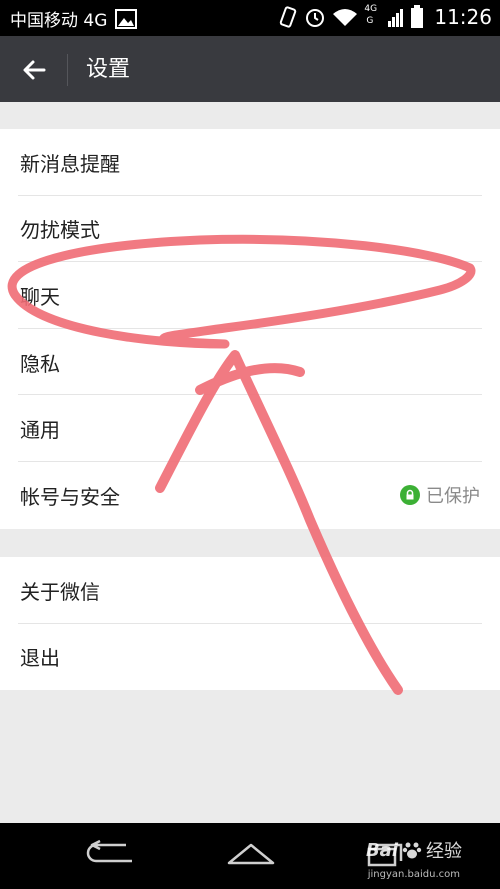  Describe the element at coordinates (250, 295) in the screenshot. I see `settings-item-chat: 聊天` at that location.